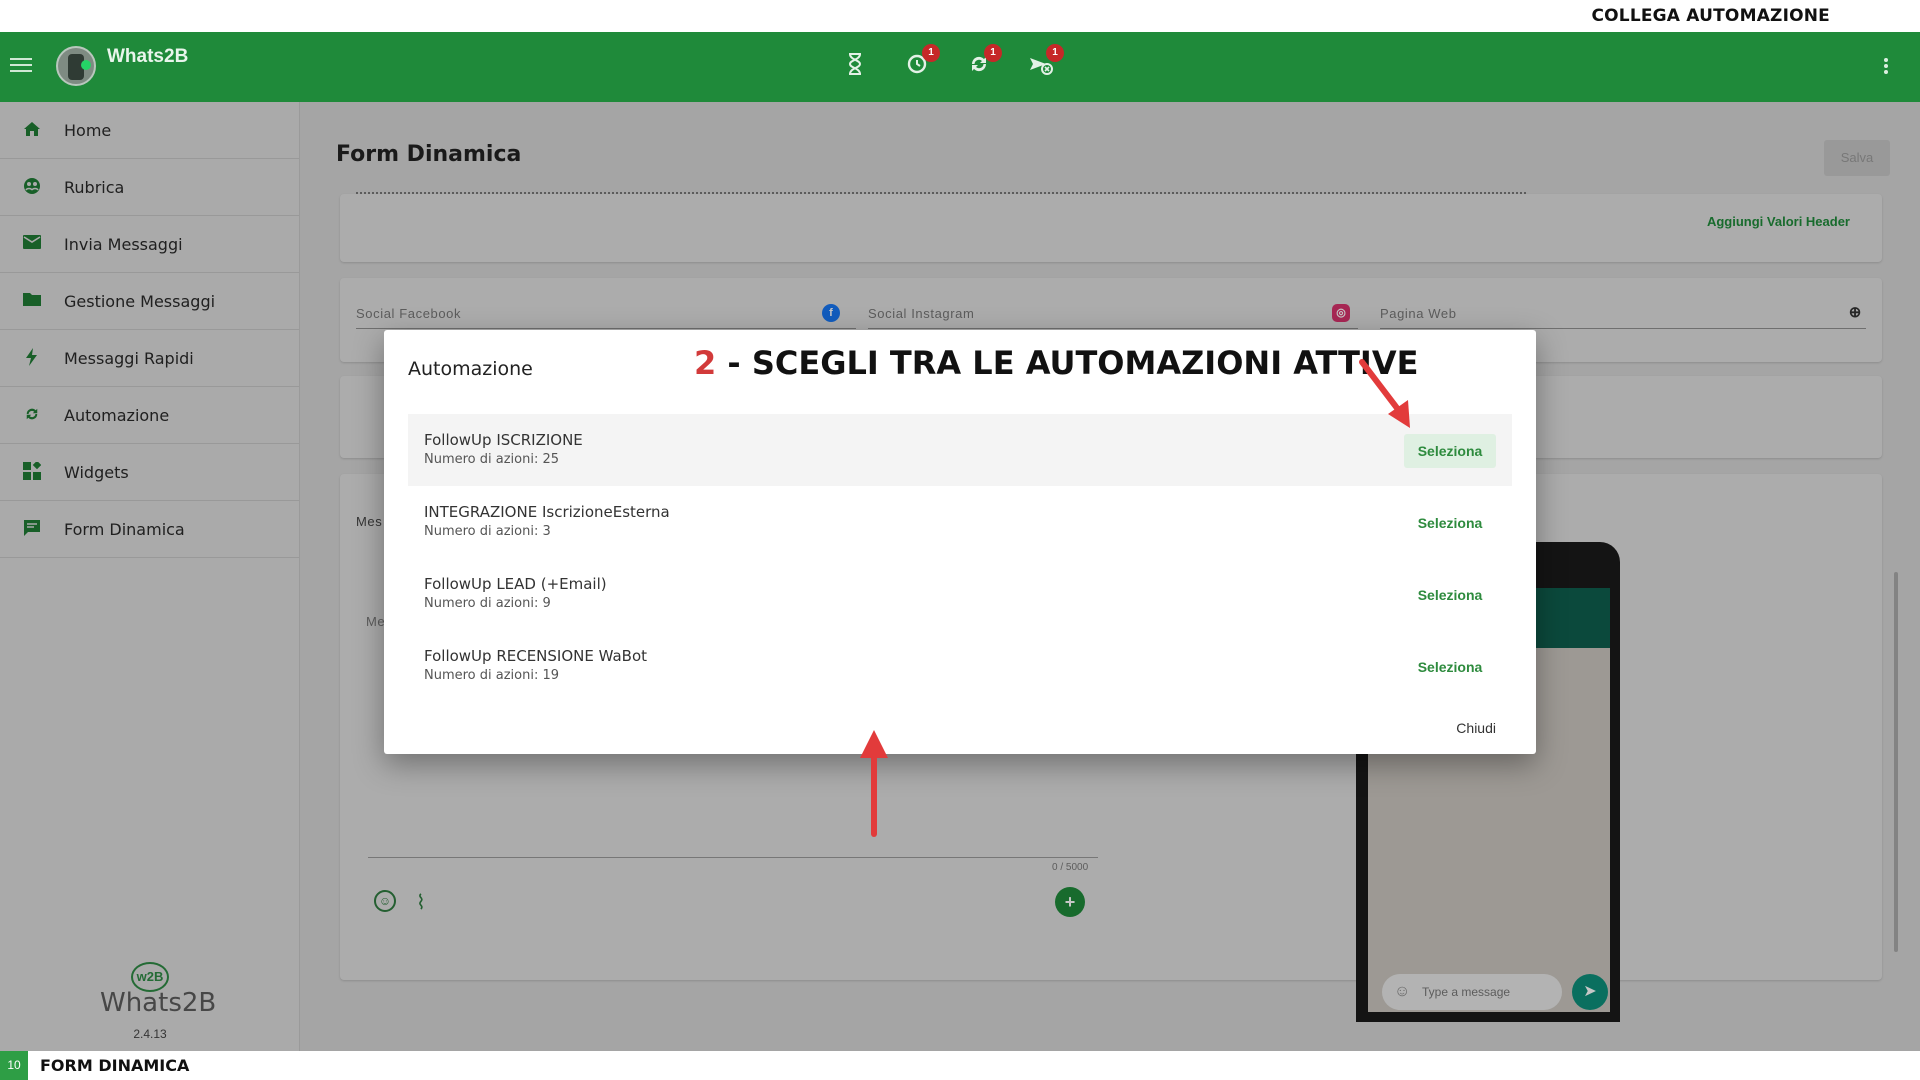 The image size is (1920, 1080). I want to click on automation-title: FollowUp ISCRIZIONE, so click(503, 440).